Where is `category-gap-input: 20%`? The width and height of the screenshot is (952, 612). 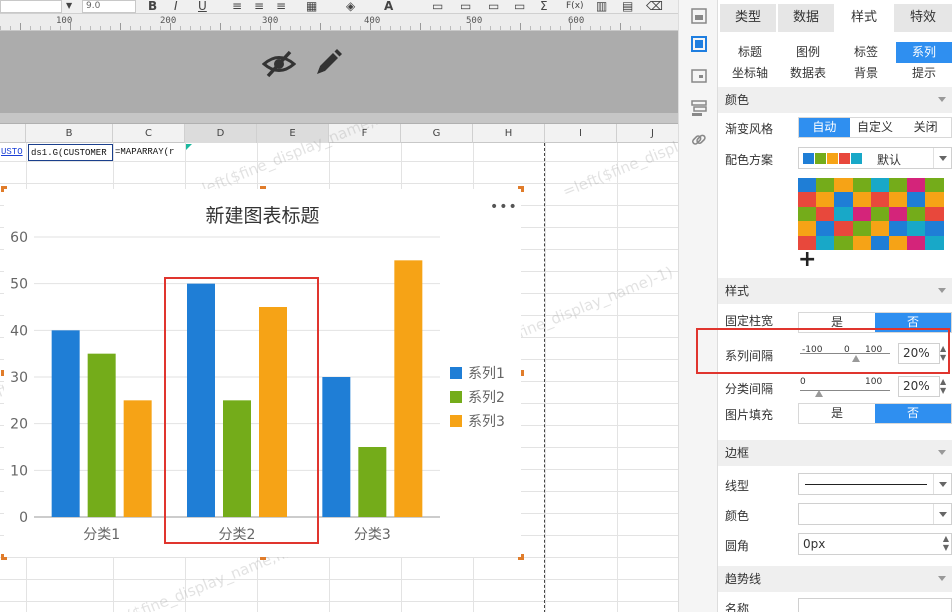 category-gap-input: 20% is located at coordinates (919, 386).